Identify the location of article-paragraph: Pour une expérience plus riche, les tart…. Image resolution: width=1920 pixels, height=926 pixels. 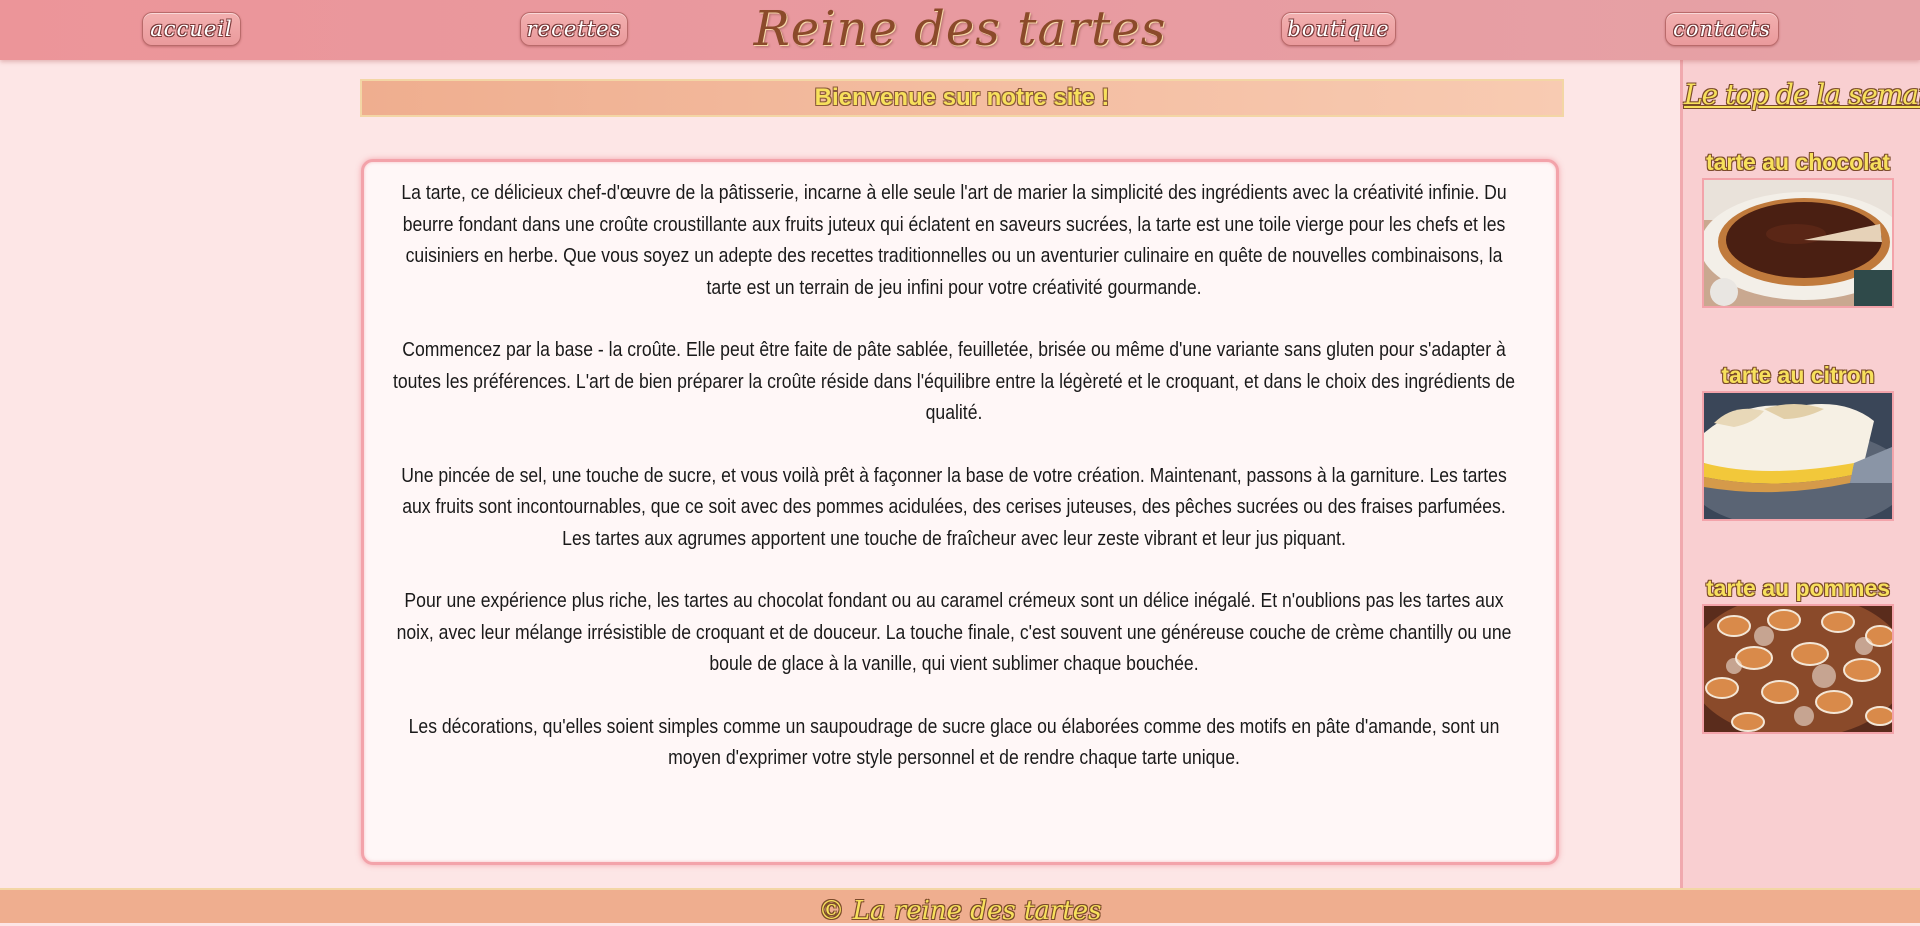
(954, 632).